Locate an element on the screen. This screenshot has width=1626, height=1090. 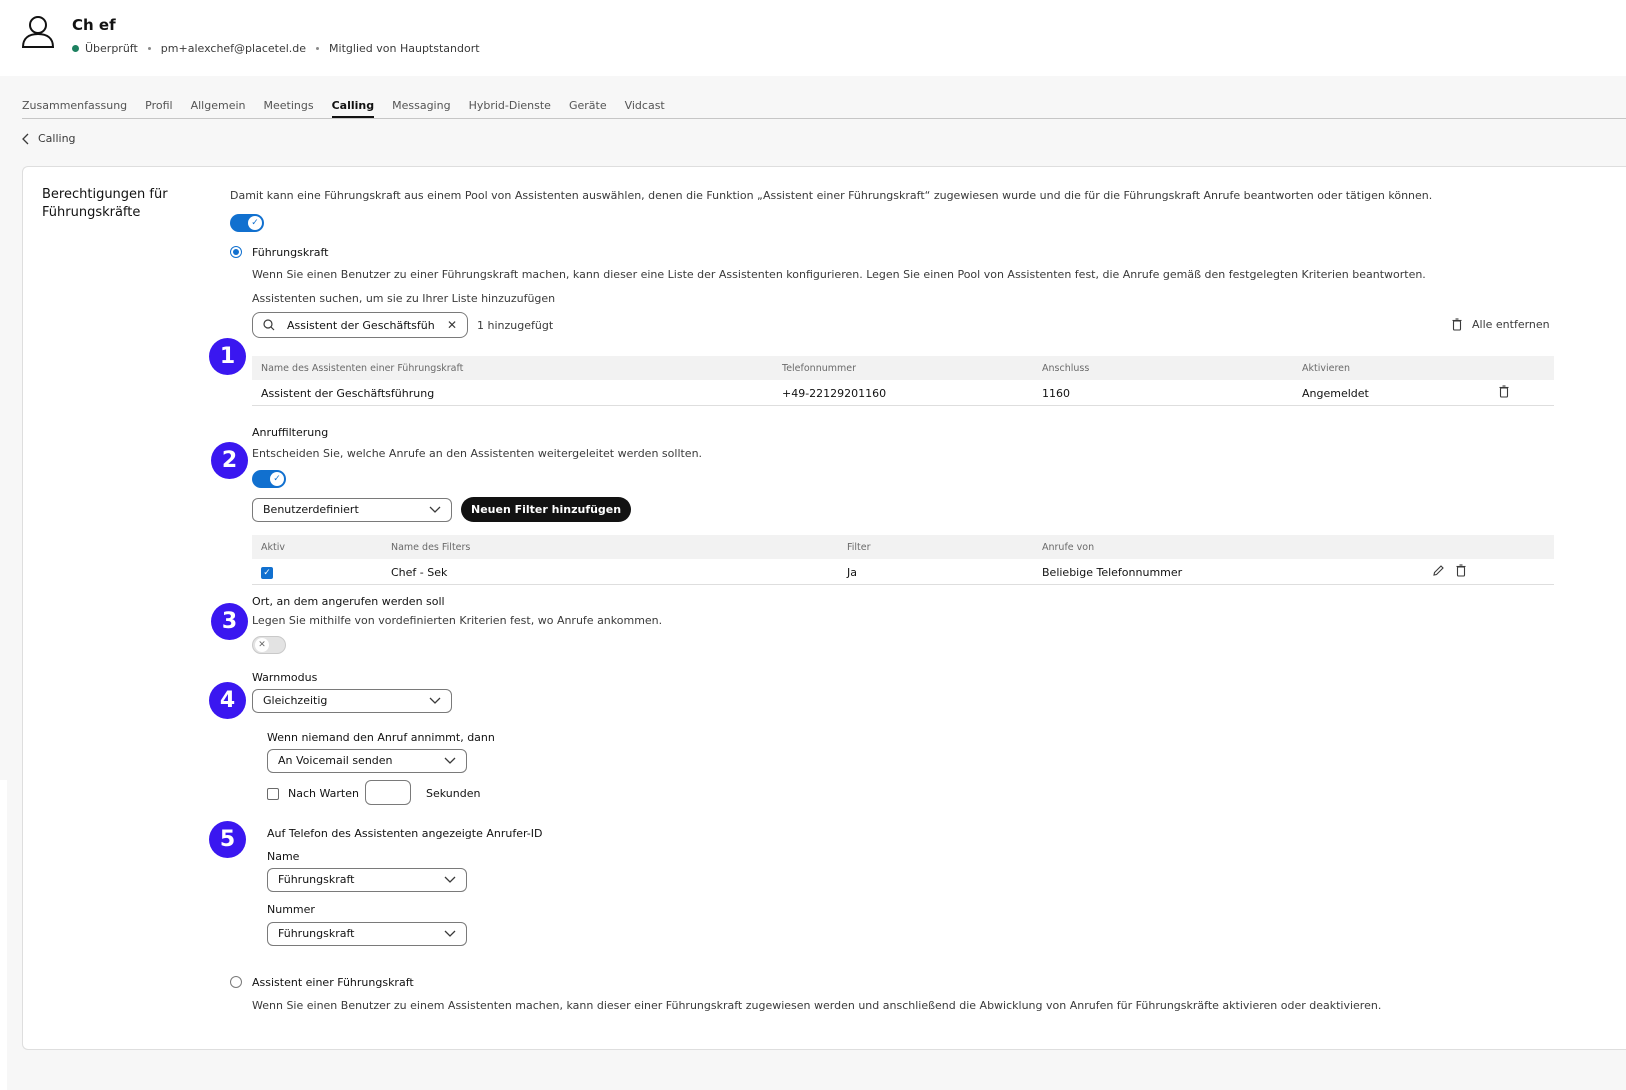
page-edge is located at coordinates (3, 935).